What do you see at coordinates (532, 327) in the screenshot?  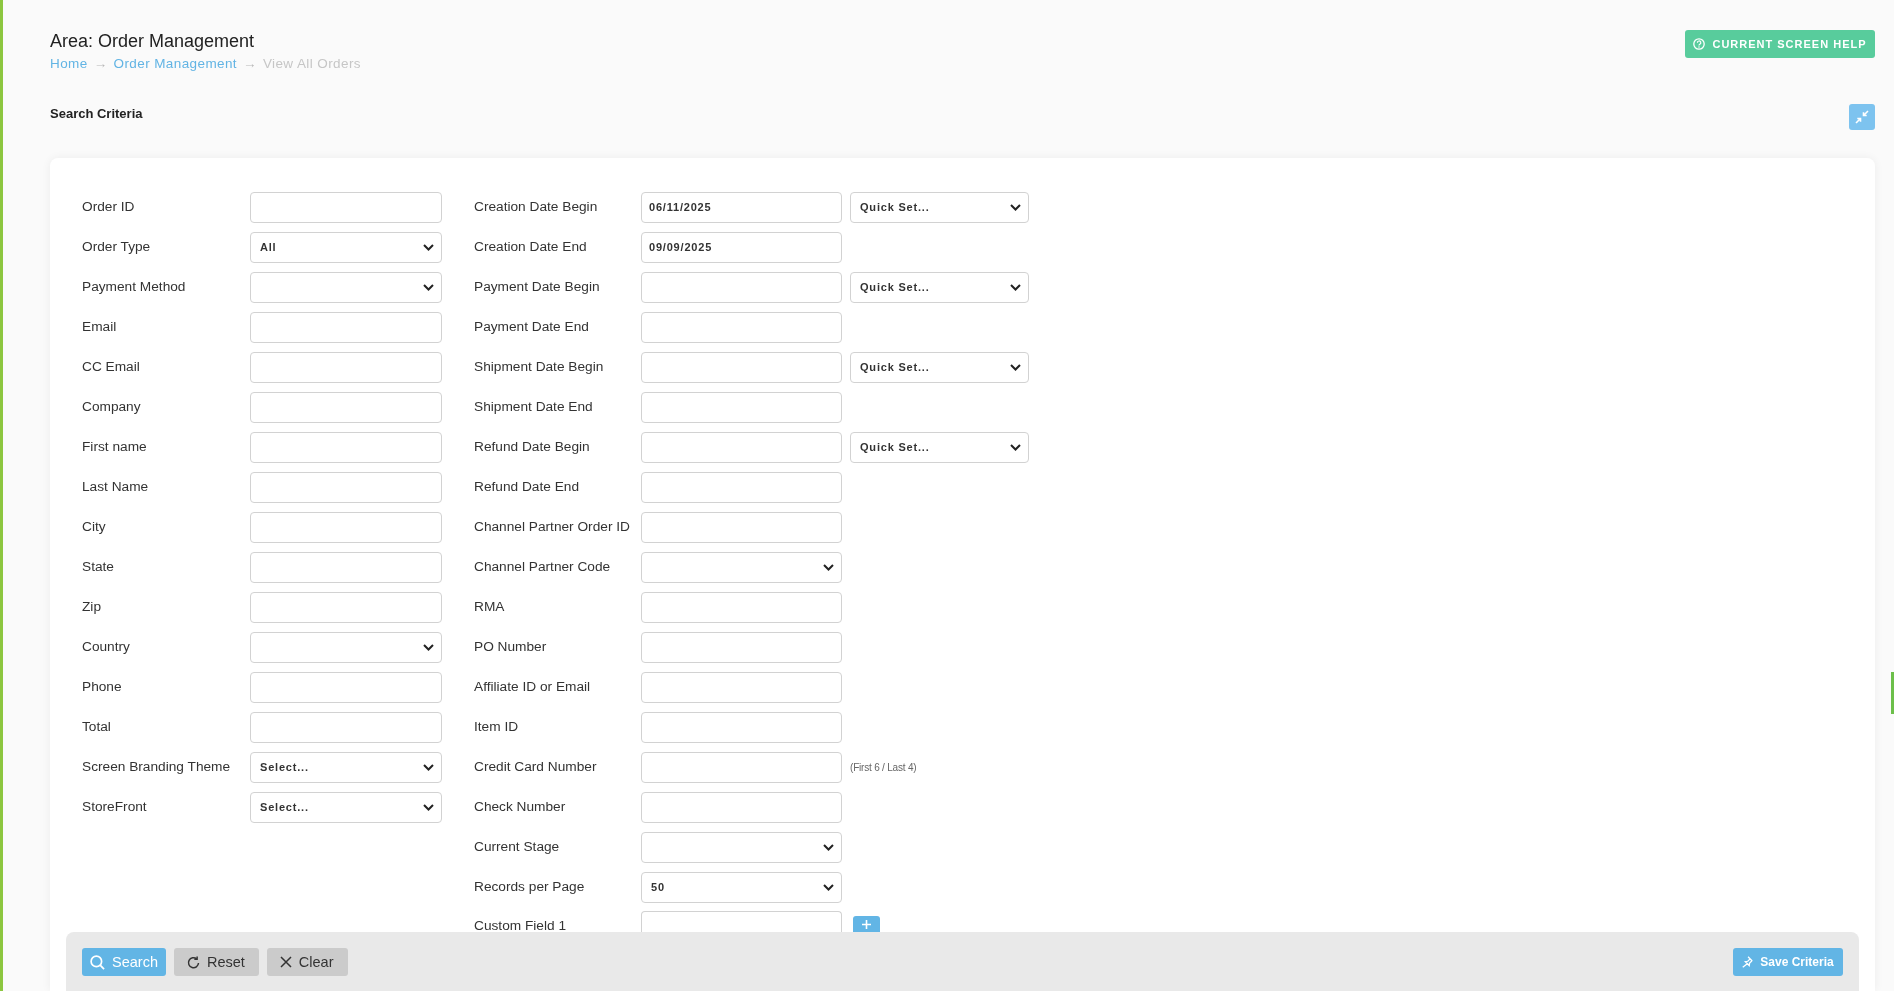 I see `field-label: Payment Date End` at bounding box center [532, 327].